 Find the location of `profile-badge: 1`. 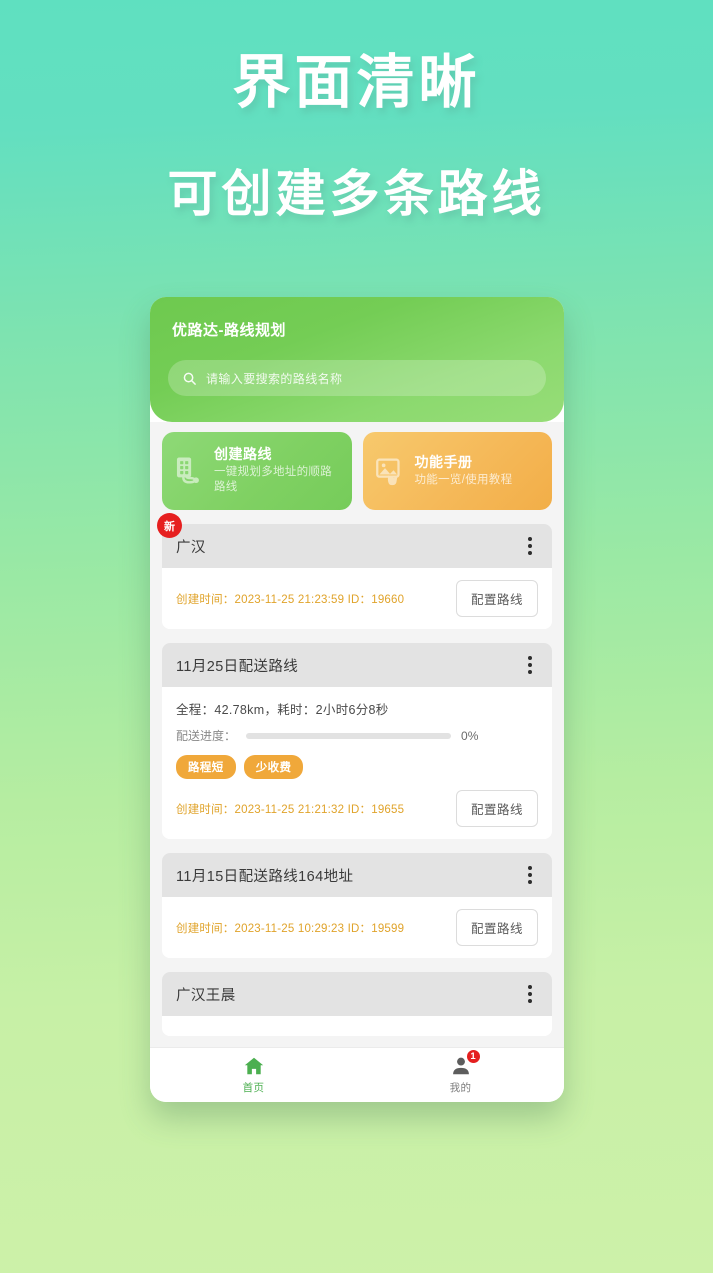

profile-badge: 1 is located at coordinates (473, 1056).